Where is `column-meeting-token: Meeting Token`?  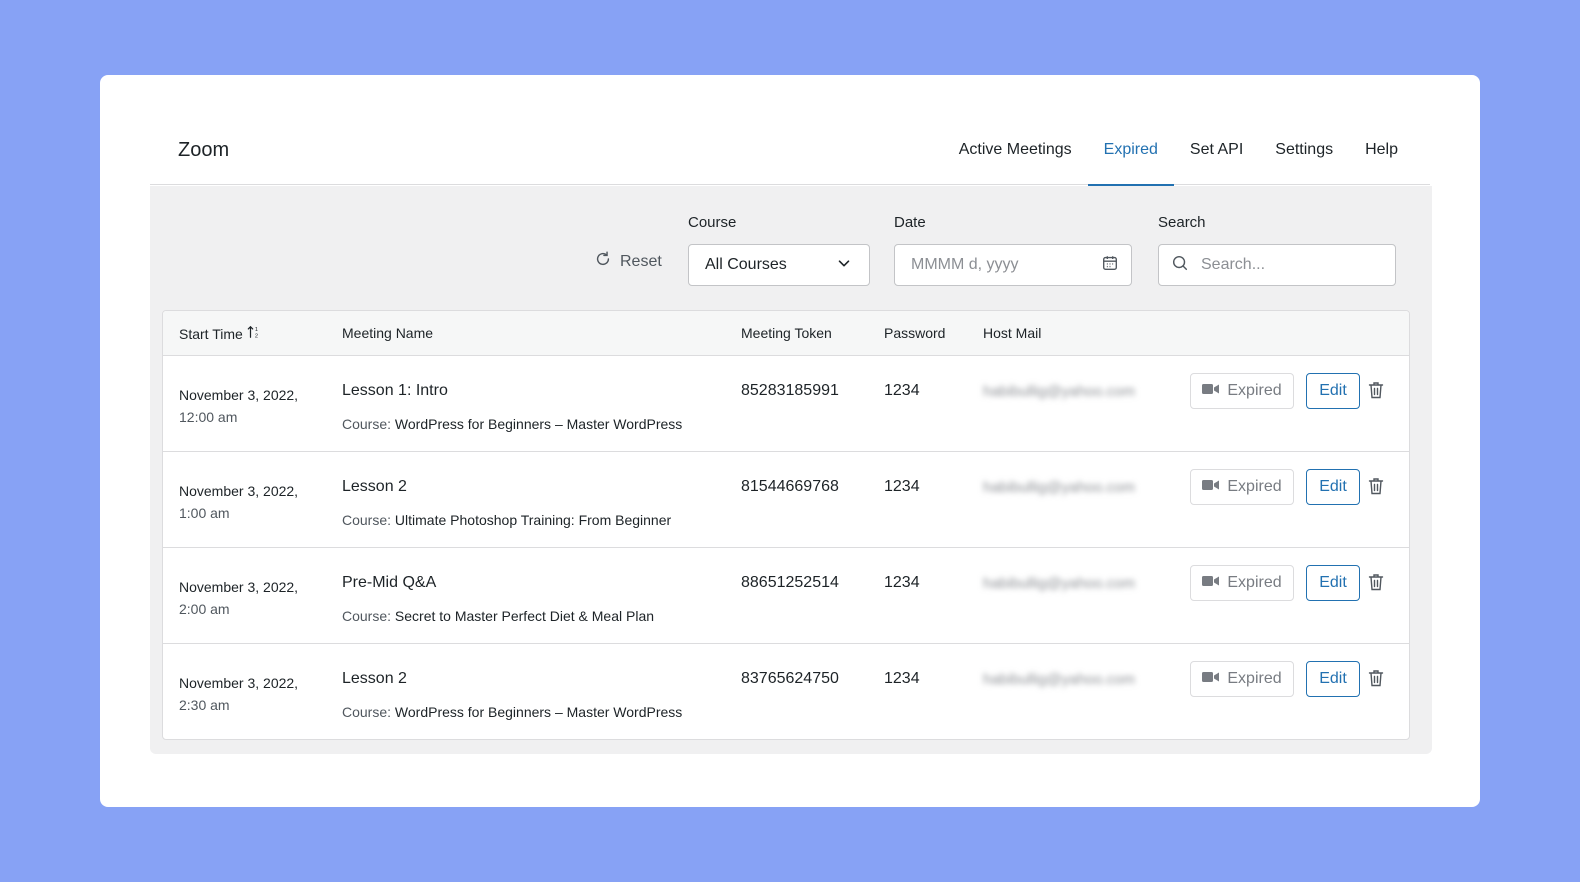
column-meeting-token: Meeting Token is located at coordinates (786, 333).